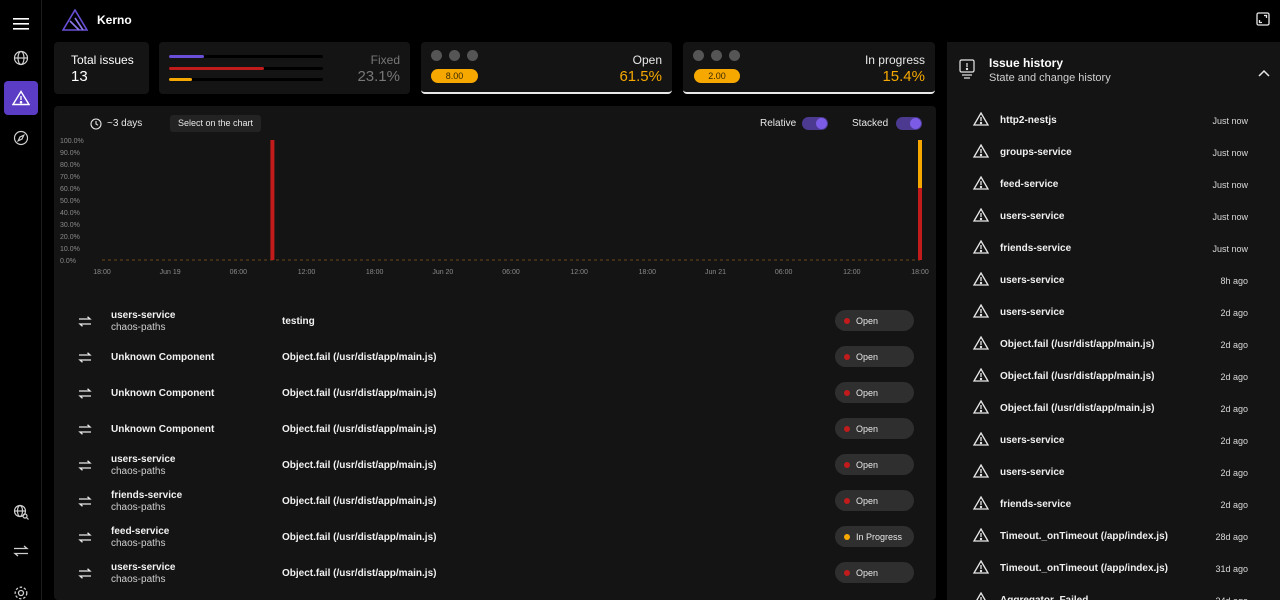  What do you see at coordinates (114, 20) in the screenshot?
I see `brand-name: Kerno` at bounding box center [114, 20].